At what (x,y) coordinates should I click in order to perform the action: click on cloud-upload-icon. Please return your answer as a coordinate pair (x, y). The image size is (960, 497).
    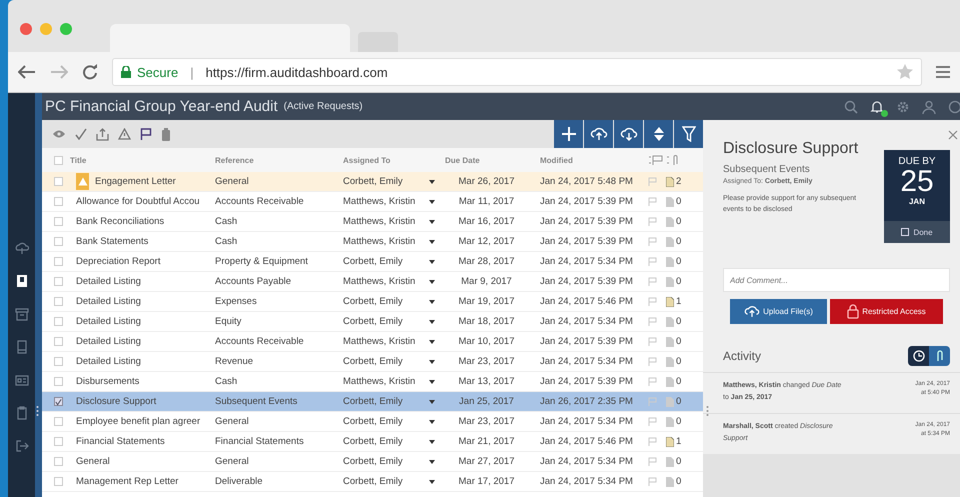
    Looking at the image, I should click on (752, 311).